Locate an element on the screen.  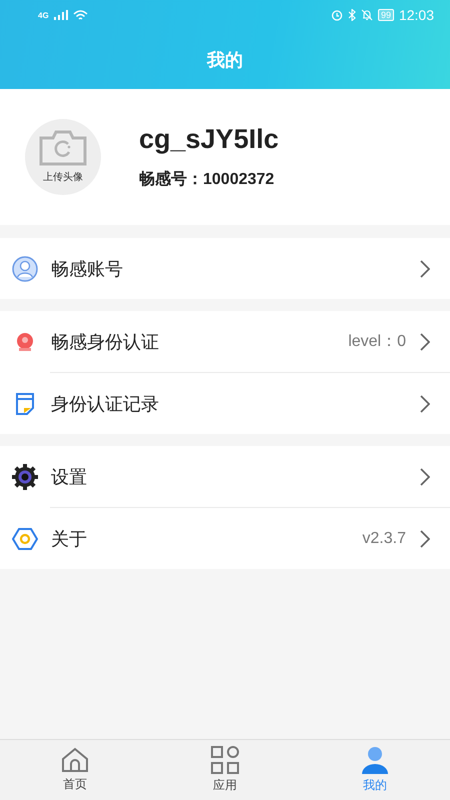
alarm-icon is located at coordinates (336, 15).